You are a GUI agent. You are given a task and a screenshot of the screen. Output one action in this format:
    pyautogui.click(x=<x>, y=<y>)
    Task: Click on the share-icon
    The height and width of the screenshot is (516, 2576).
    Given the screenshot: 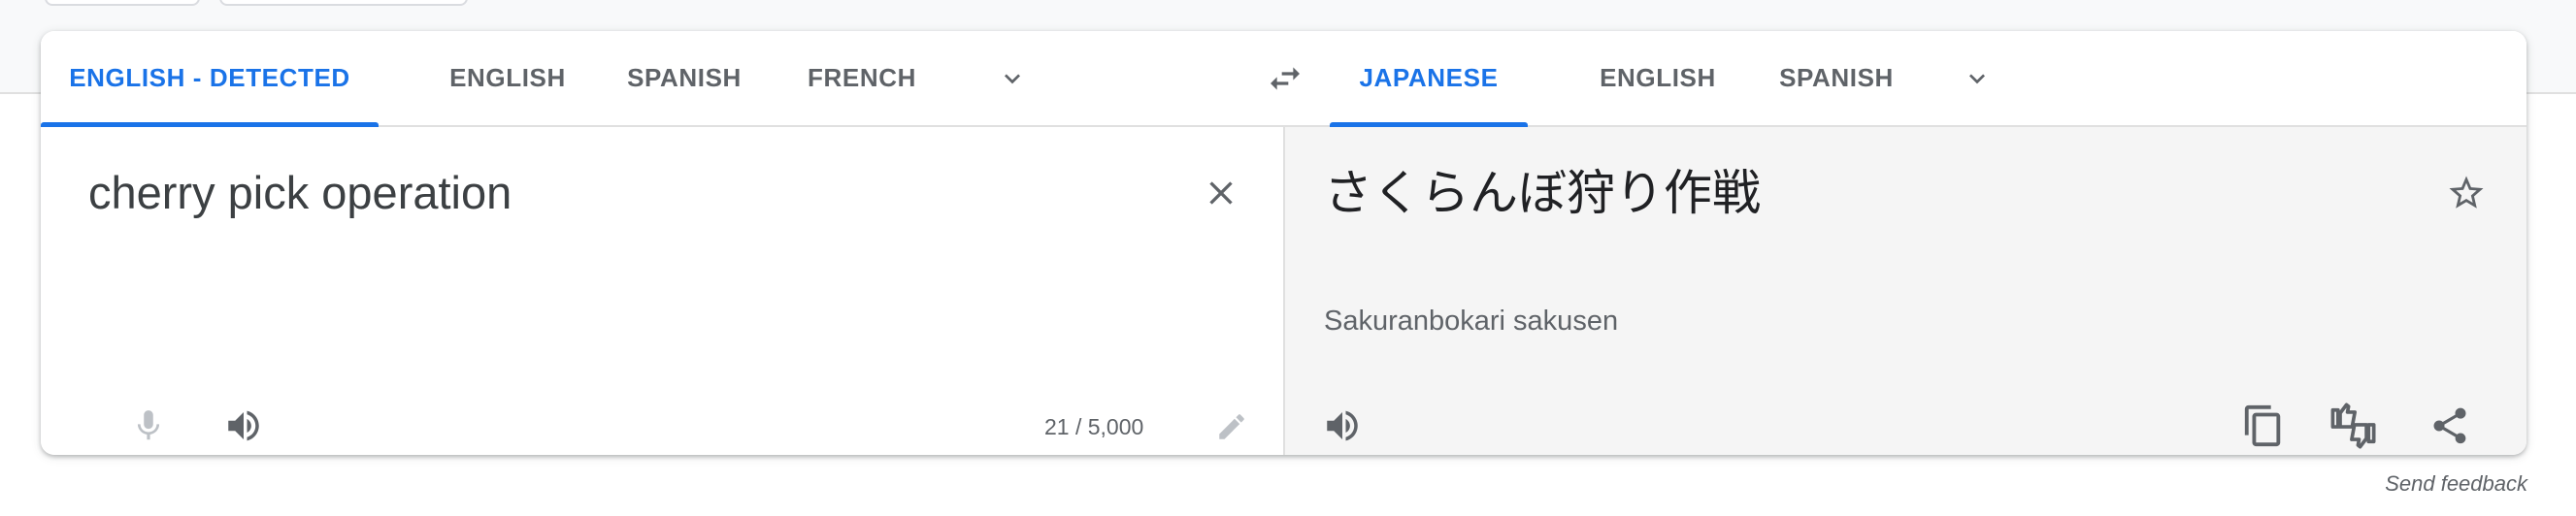 What is the action you would take?
    pyautogui.click(x=2449, y=425)
    